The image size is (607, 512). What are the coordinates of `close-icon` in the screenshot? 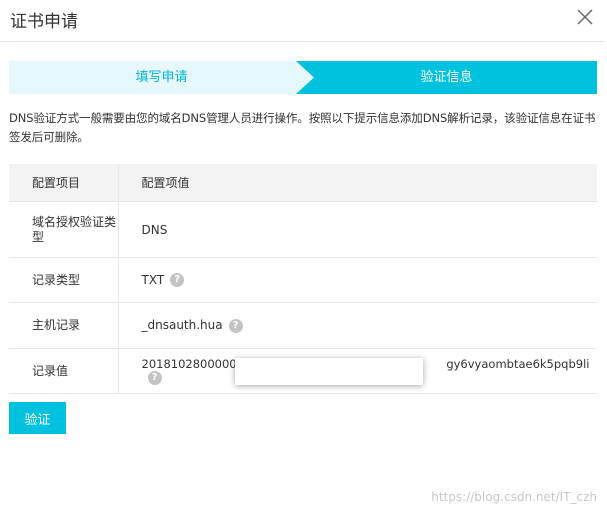 It's located at (585, 17).